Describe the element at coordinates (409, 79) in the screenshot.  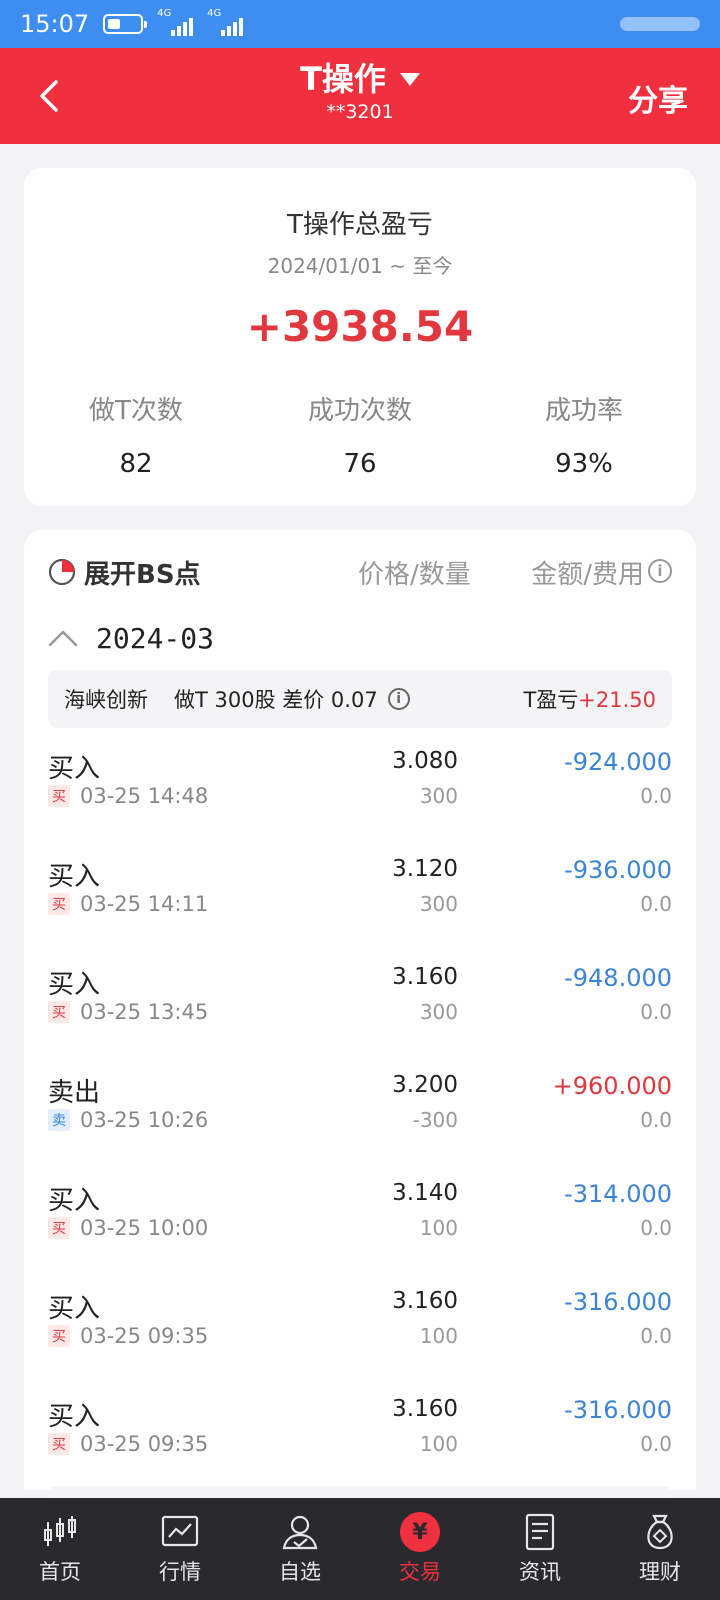
I see `caret-down-icon` at that location.